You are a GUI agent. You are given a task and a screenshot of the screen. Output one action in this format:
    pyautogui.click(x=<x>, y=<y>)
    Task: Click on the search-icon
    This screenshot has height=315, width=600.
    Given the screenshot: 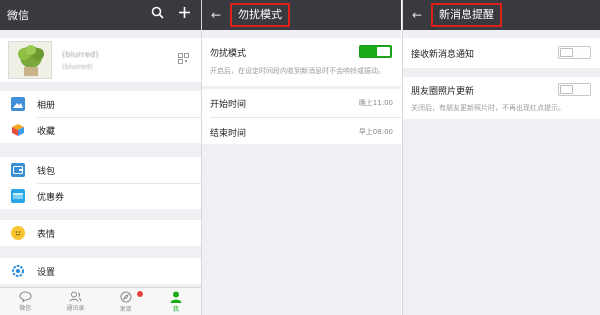 What is the action you would take?
    pyautogui.click(x=157, y=12)
    